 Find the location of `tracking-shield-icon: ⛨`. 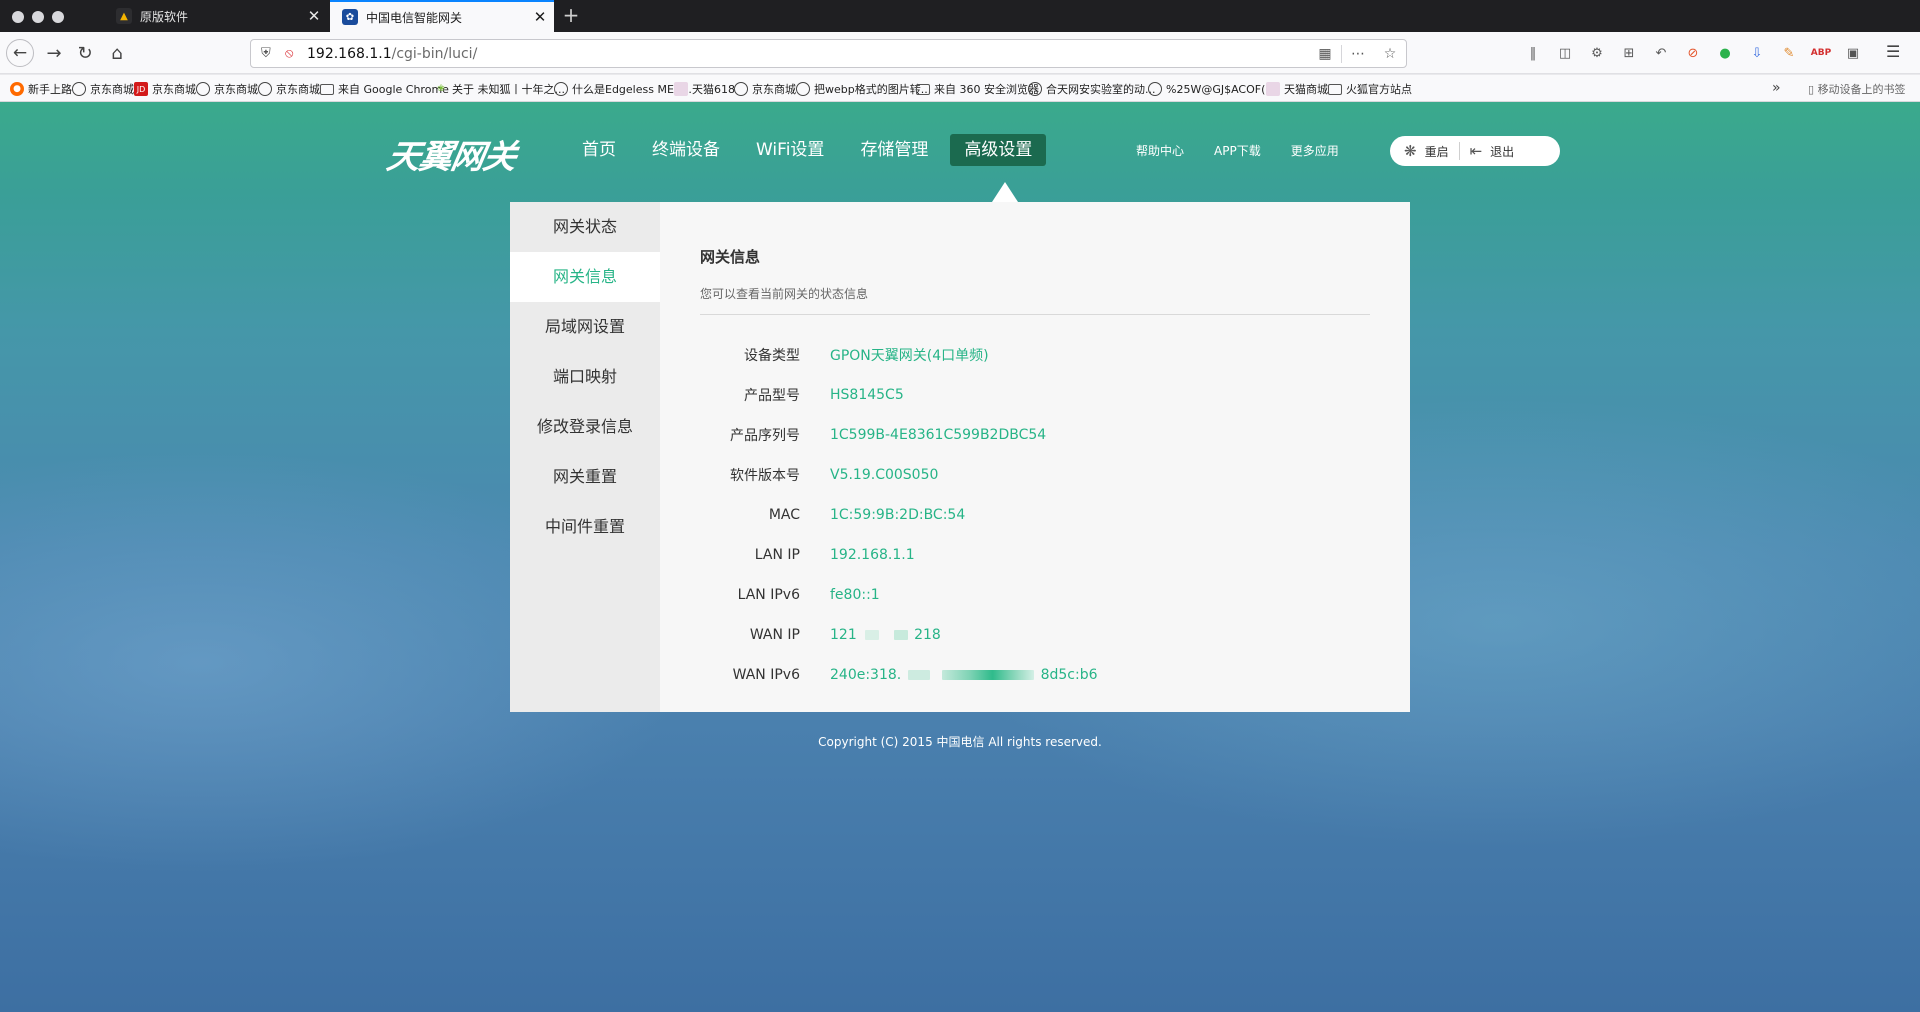

tracking-shield-icon: ⛨ is located at coordinates (269, 53).